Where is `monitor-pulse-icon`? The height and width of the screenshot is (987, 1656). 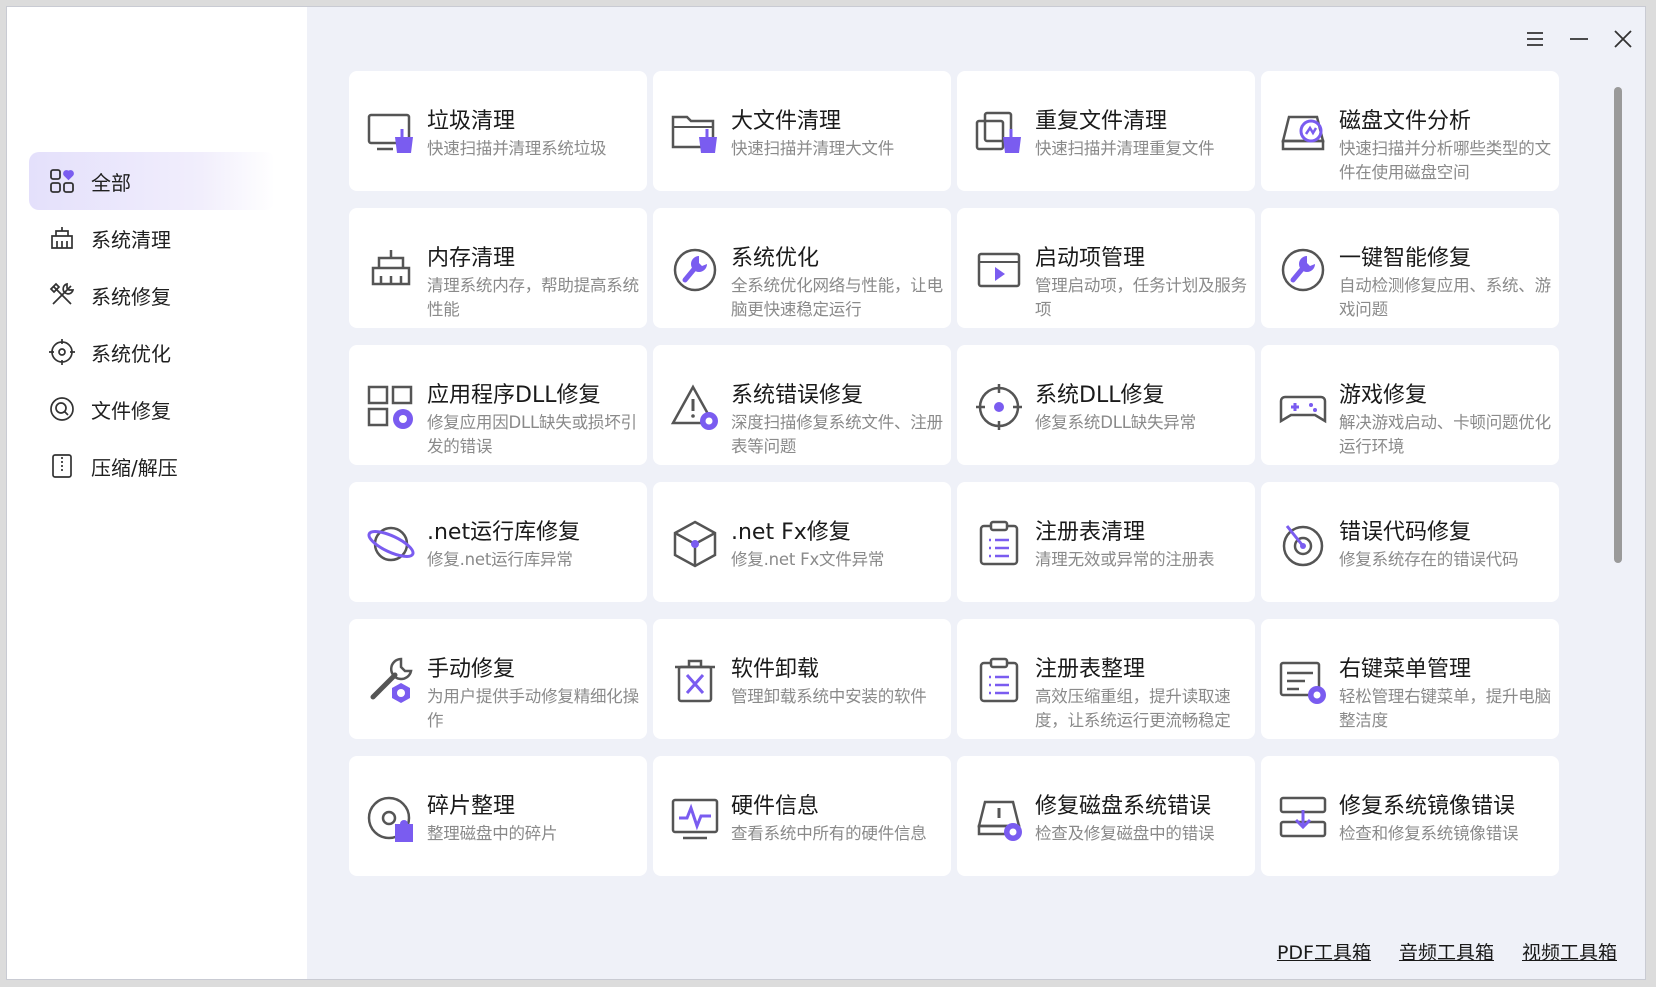 monitor-pulse-icon is located at coordinates (695, 818).